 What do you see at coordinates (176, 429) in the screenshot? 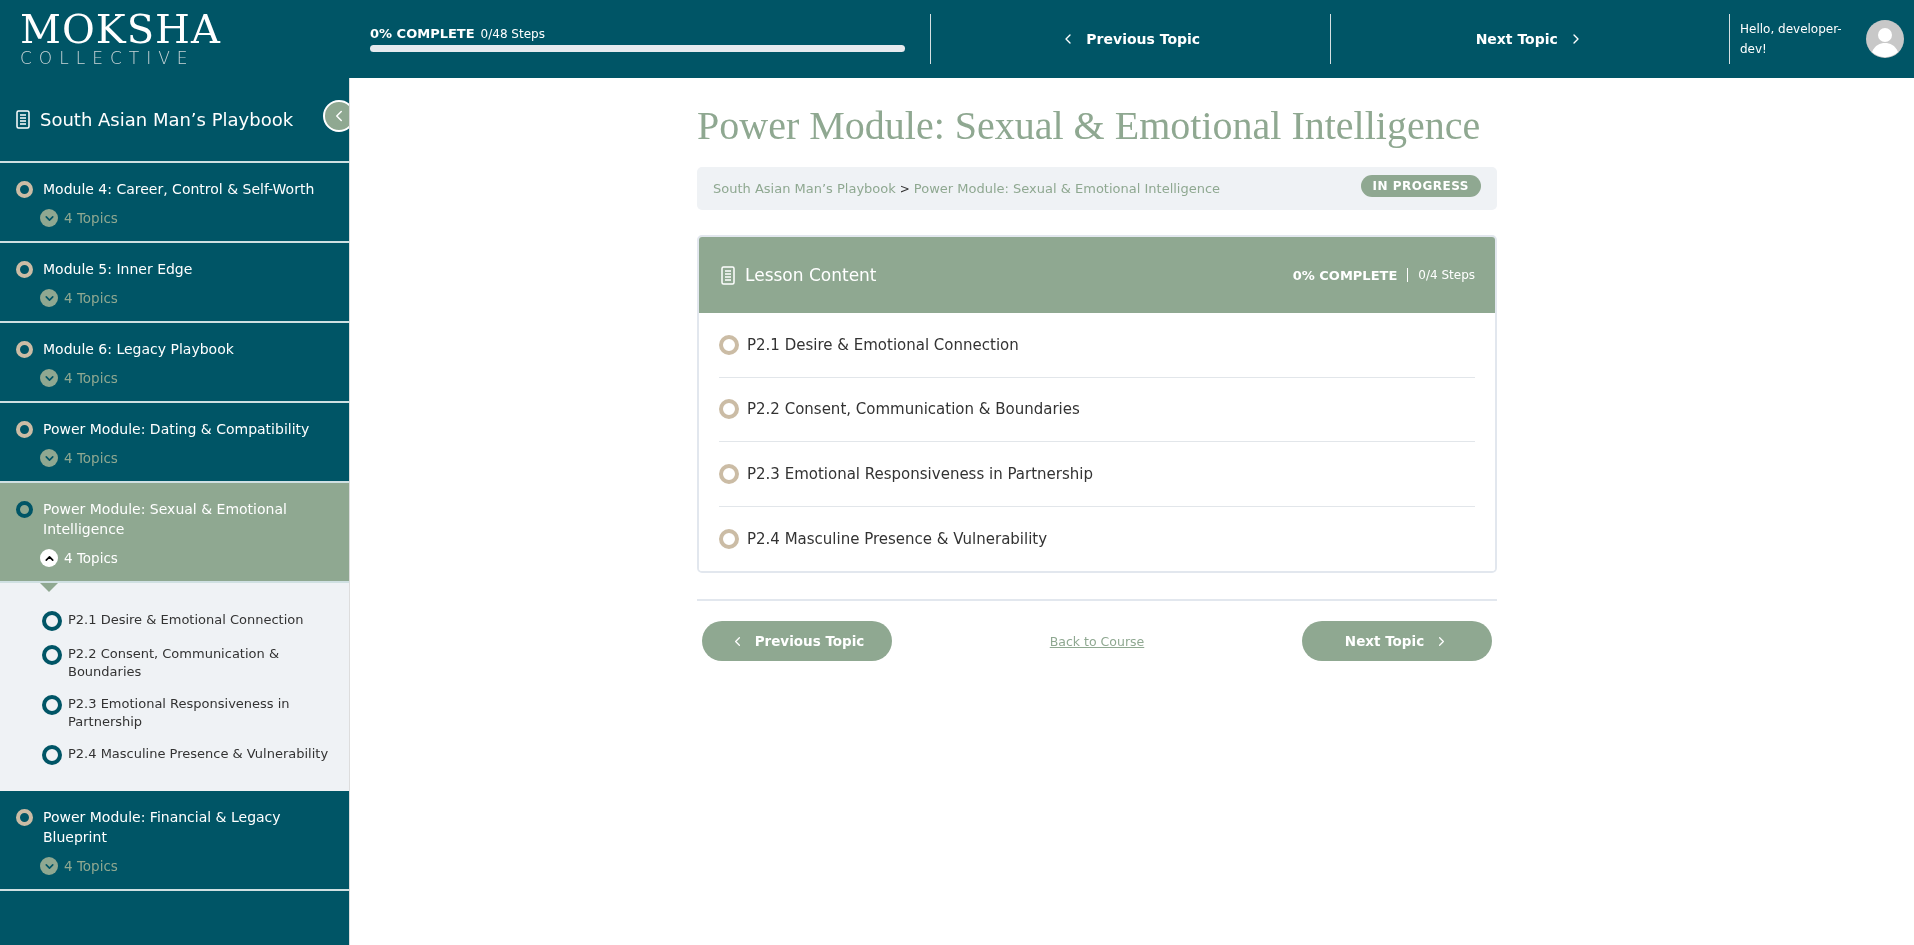
I see `module-title: Power Module: Dating & Compatibility` at bounding box center [176, 429].